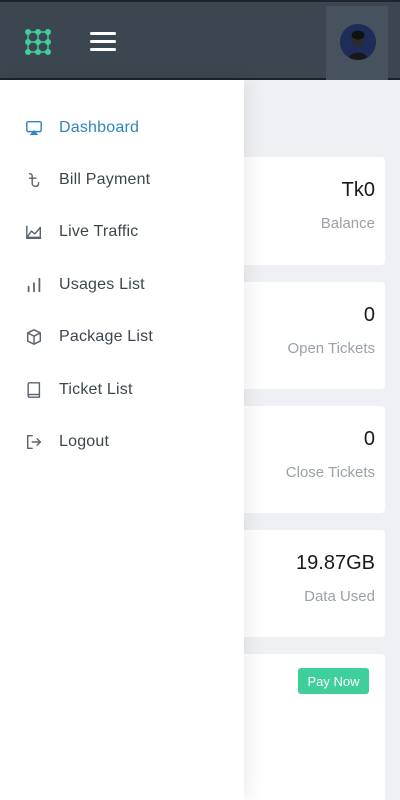 The height and width of the screenshot is (800, 400). Describe the element at coordinates (34, 390) in the screenshot. I see `book-icon` at that location.